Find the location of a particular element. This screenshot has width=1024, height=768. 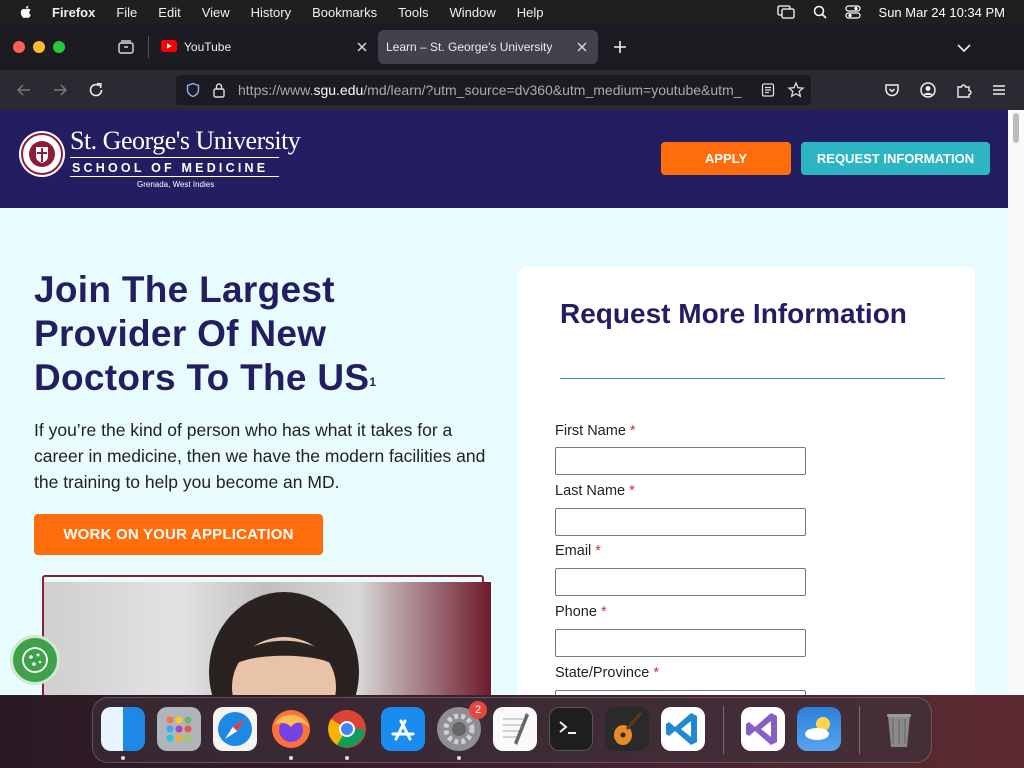

account-icon is located at coordinates (928, 92).